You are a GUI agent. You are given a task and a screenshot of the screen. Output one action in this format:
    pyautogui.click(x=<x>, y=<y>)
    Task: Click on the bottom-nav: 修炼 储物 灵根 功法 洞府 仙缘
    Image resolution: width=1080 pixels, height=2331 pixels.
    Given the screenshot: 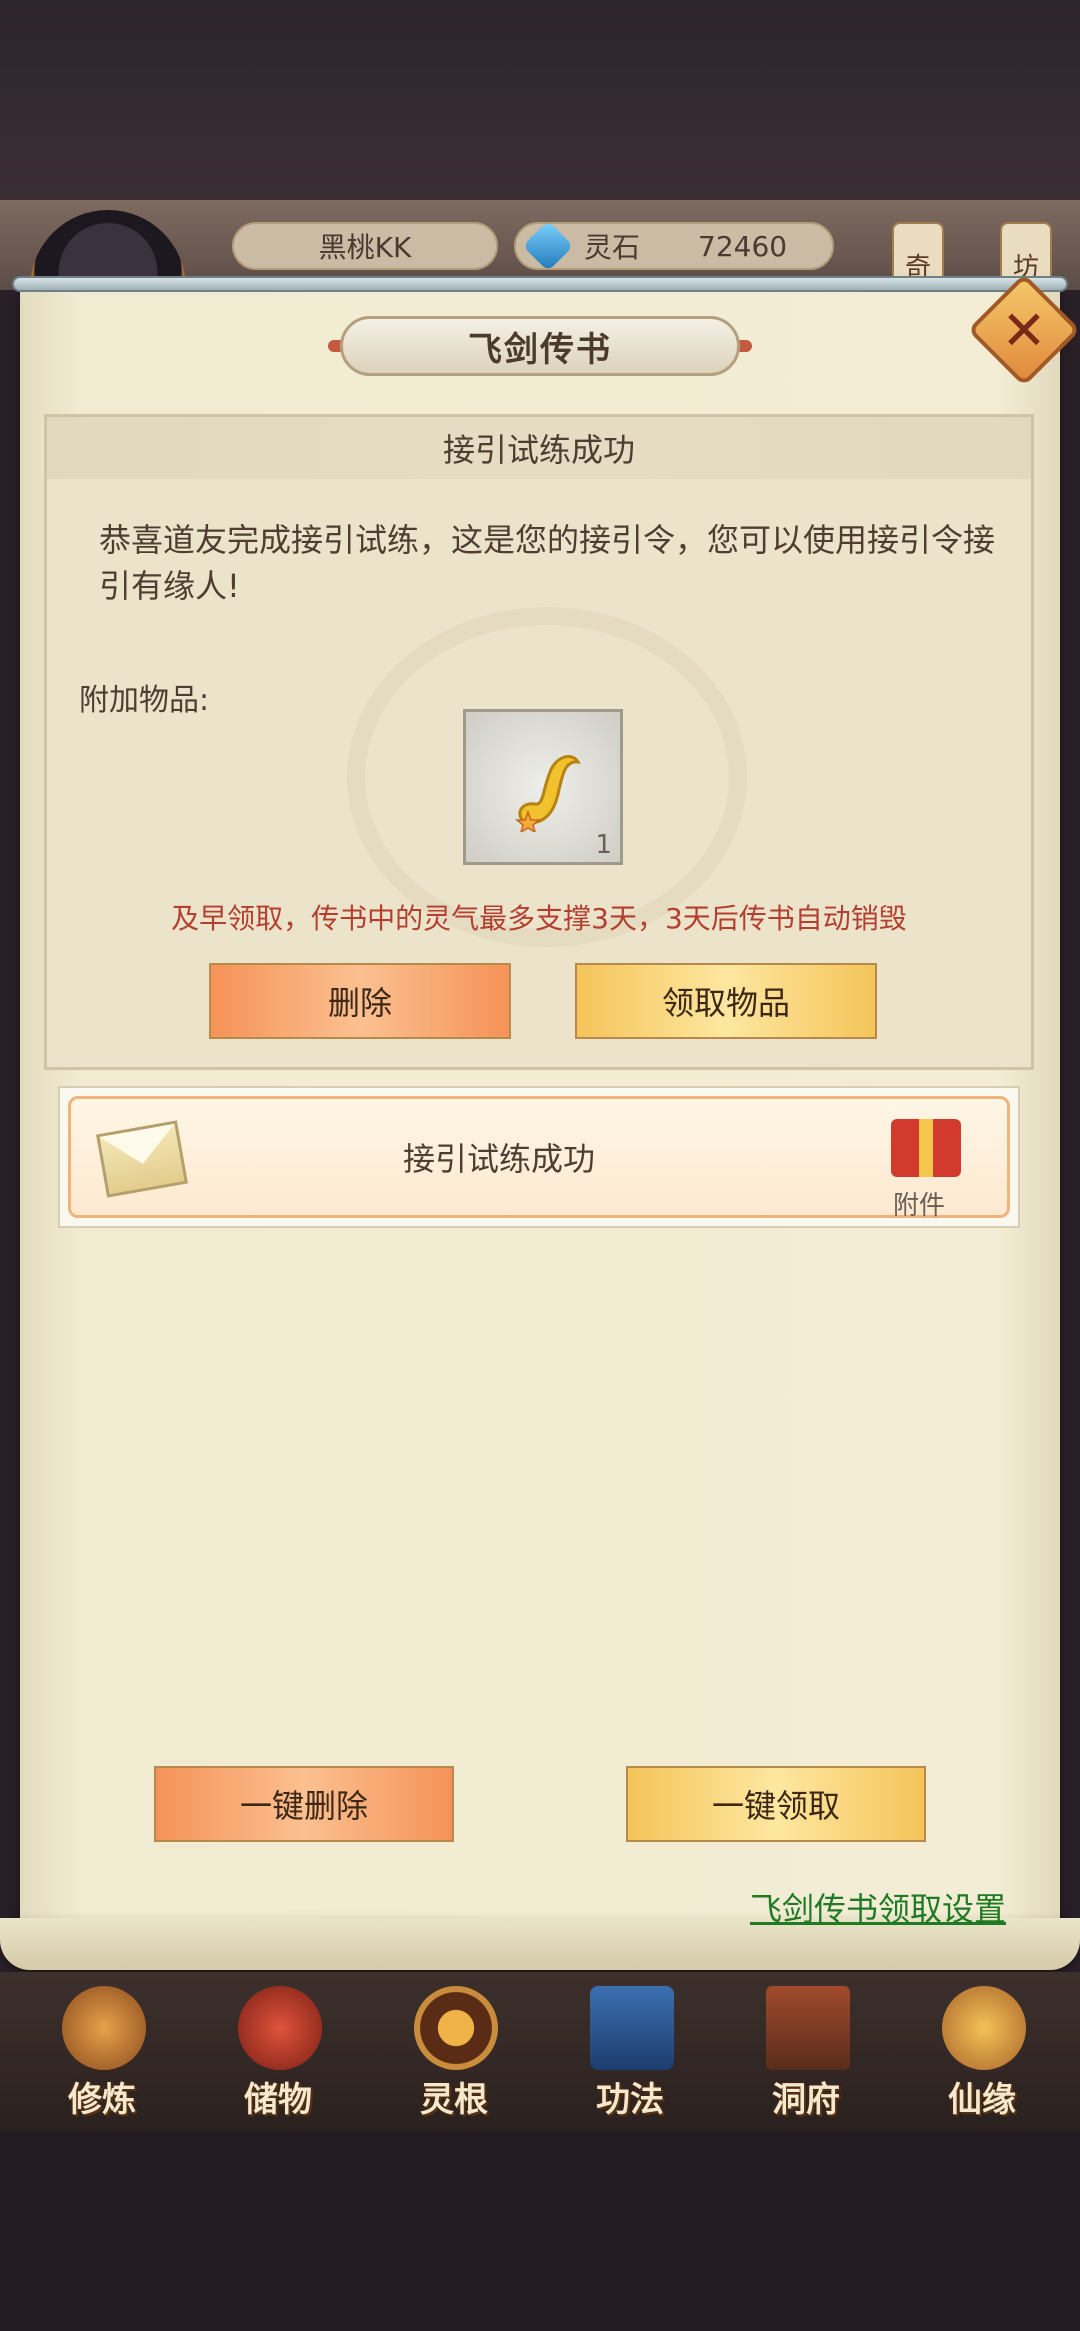 What is the action you would take?
    pyautogui.click(x=540, y=2052)
    